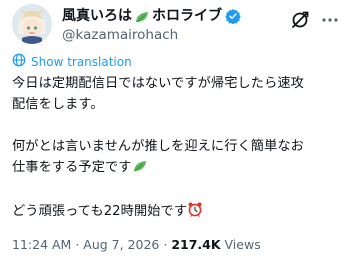 This screenshot has height=259, width=350. What do you see at coordinates (330, 20) in the screenshot?
I see `more-icon` at bounding box center [330, 20].